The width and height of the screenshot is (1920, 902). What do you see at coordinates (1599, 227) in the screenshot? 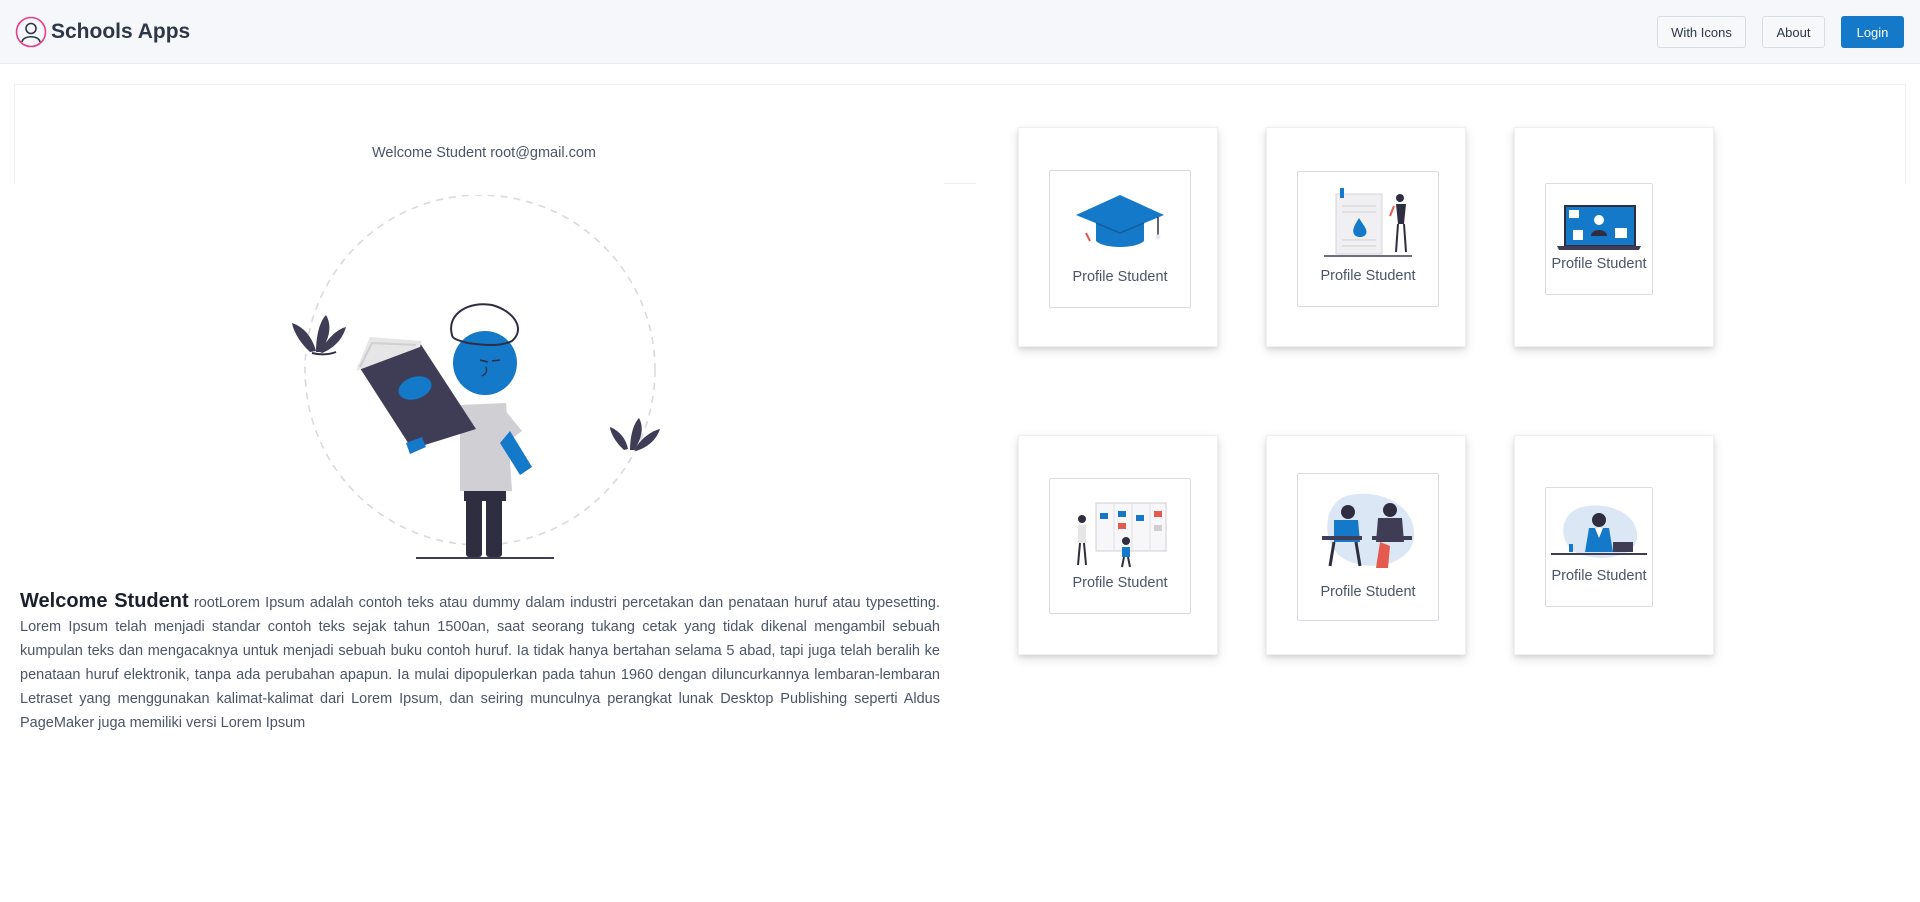
I see `online-class-icon` at bounding box center [1599, 227].